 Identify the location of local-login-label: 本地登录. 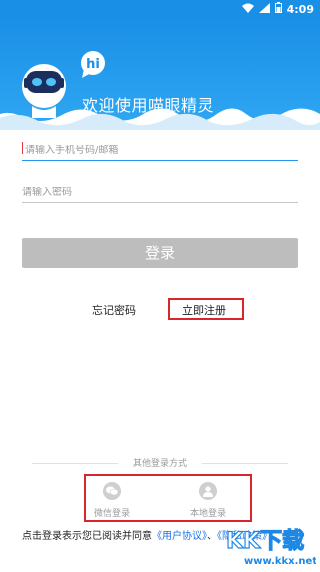
(207, 514).